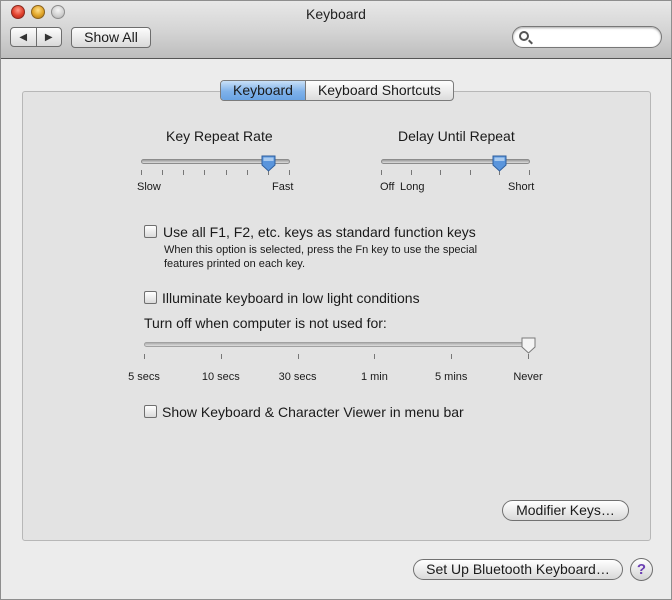 This screenshot has height=600, width=672. I want to click on delay-short-label: Short, so click(521, 187).